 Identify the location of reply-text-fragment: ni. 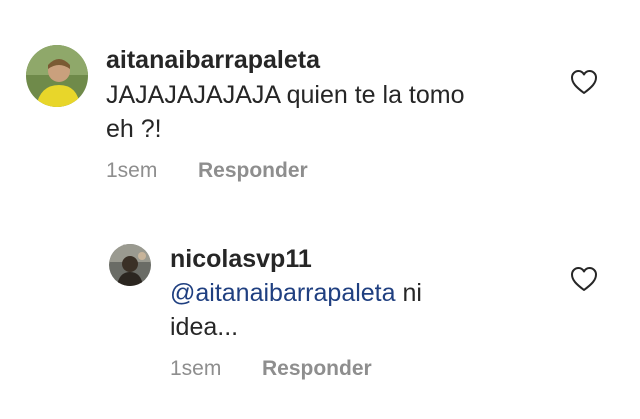
(408, 293).